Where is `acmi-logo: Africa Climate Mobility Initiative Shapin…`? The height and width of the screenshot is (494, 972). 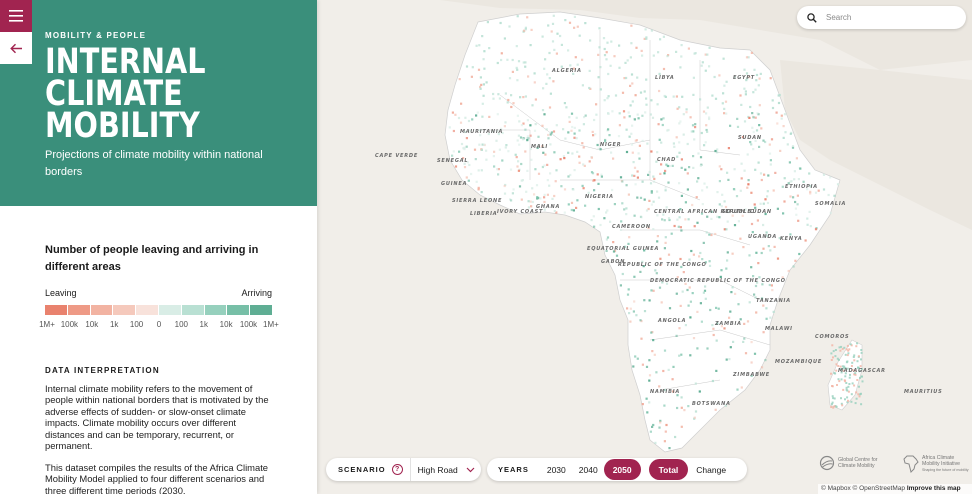
acmi-logo: Africa Climate Mobility Initiative Shapin… is located at coordinates (937, 464).